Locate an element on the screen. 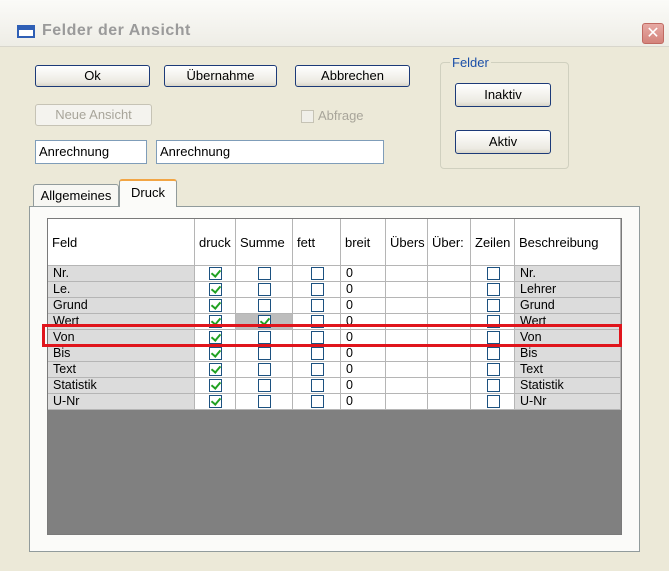  column-header-fett: fett is located at coordinates (317, 242).